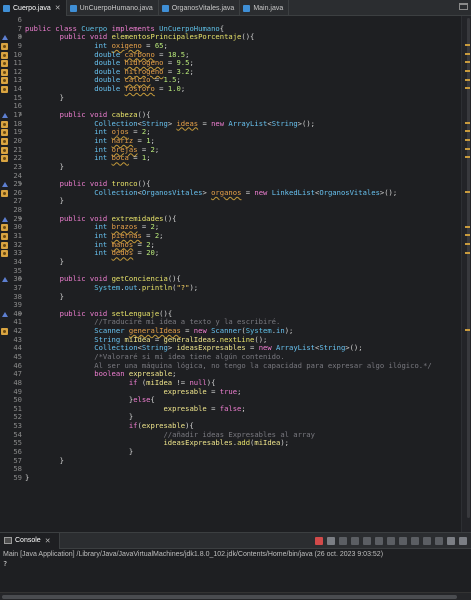 The image size is (471, 600). Describe the element at coordinates (331, 540) in the screenshot. I see `remove-launch-icon` at that location.